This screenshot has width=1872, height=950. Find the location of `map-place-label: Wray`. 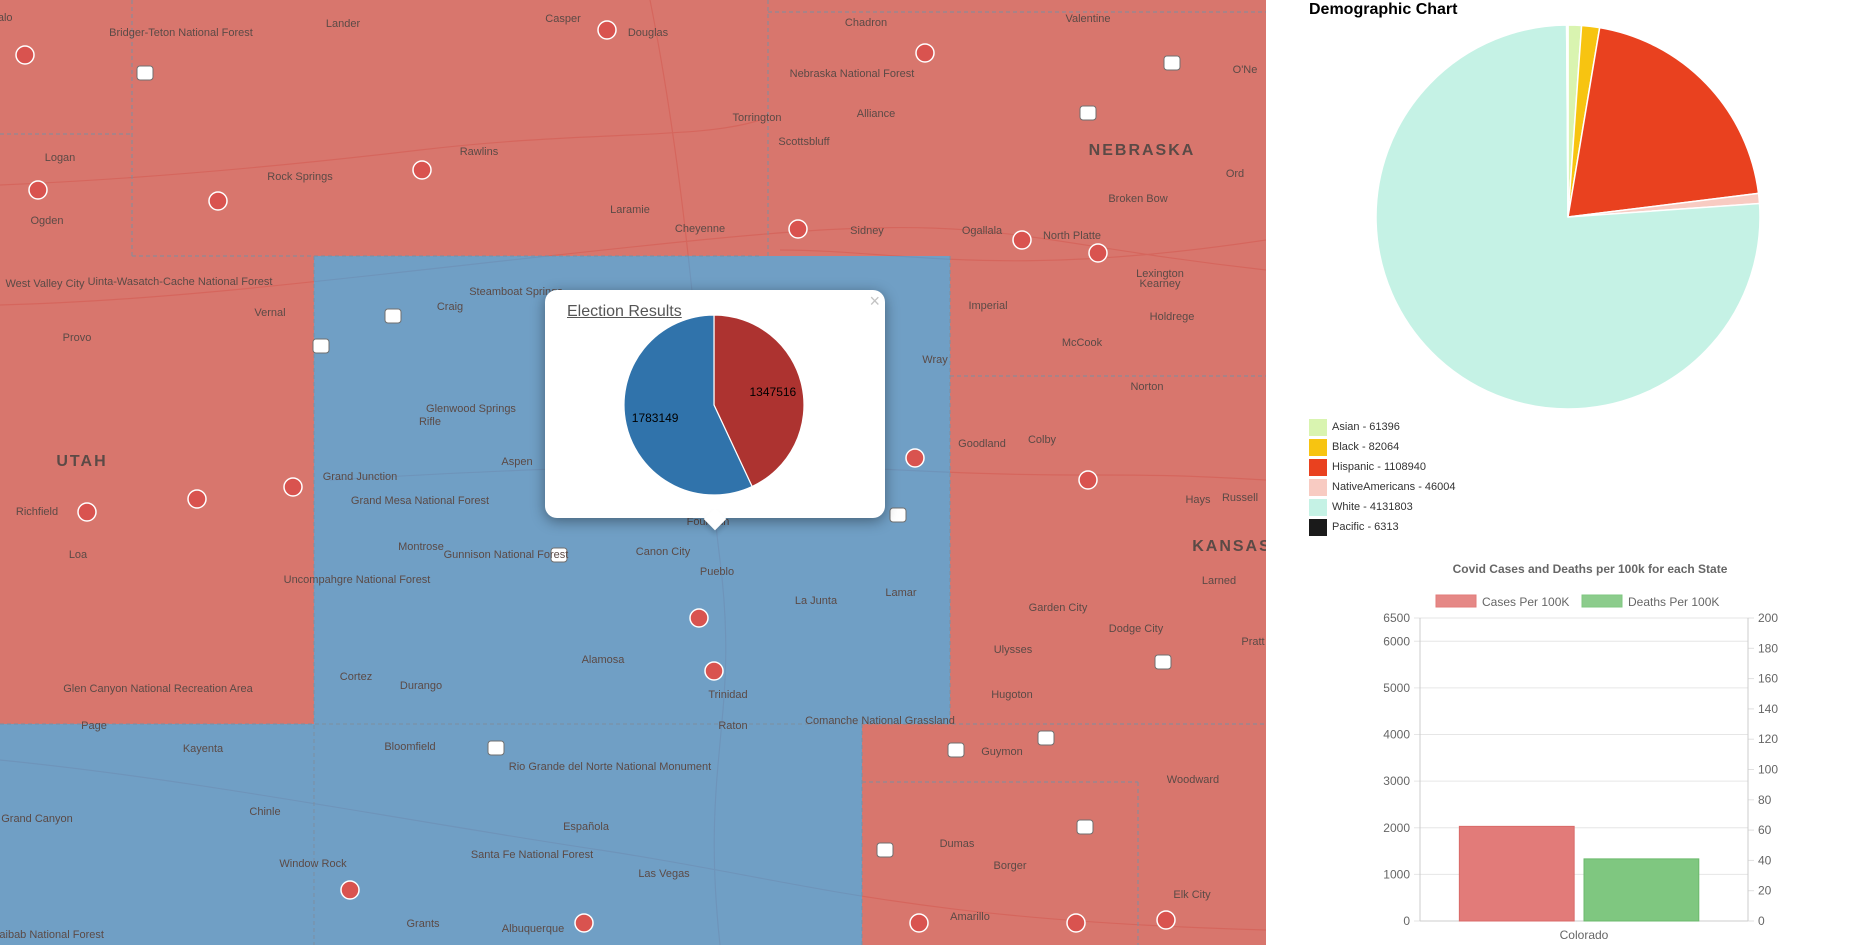

map-place-label: Wray is located at coordinates (935, 360).